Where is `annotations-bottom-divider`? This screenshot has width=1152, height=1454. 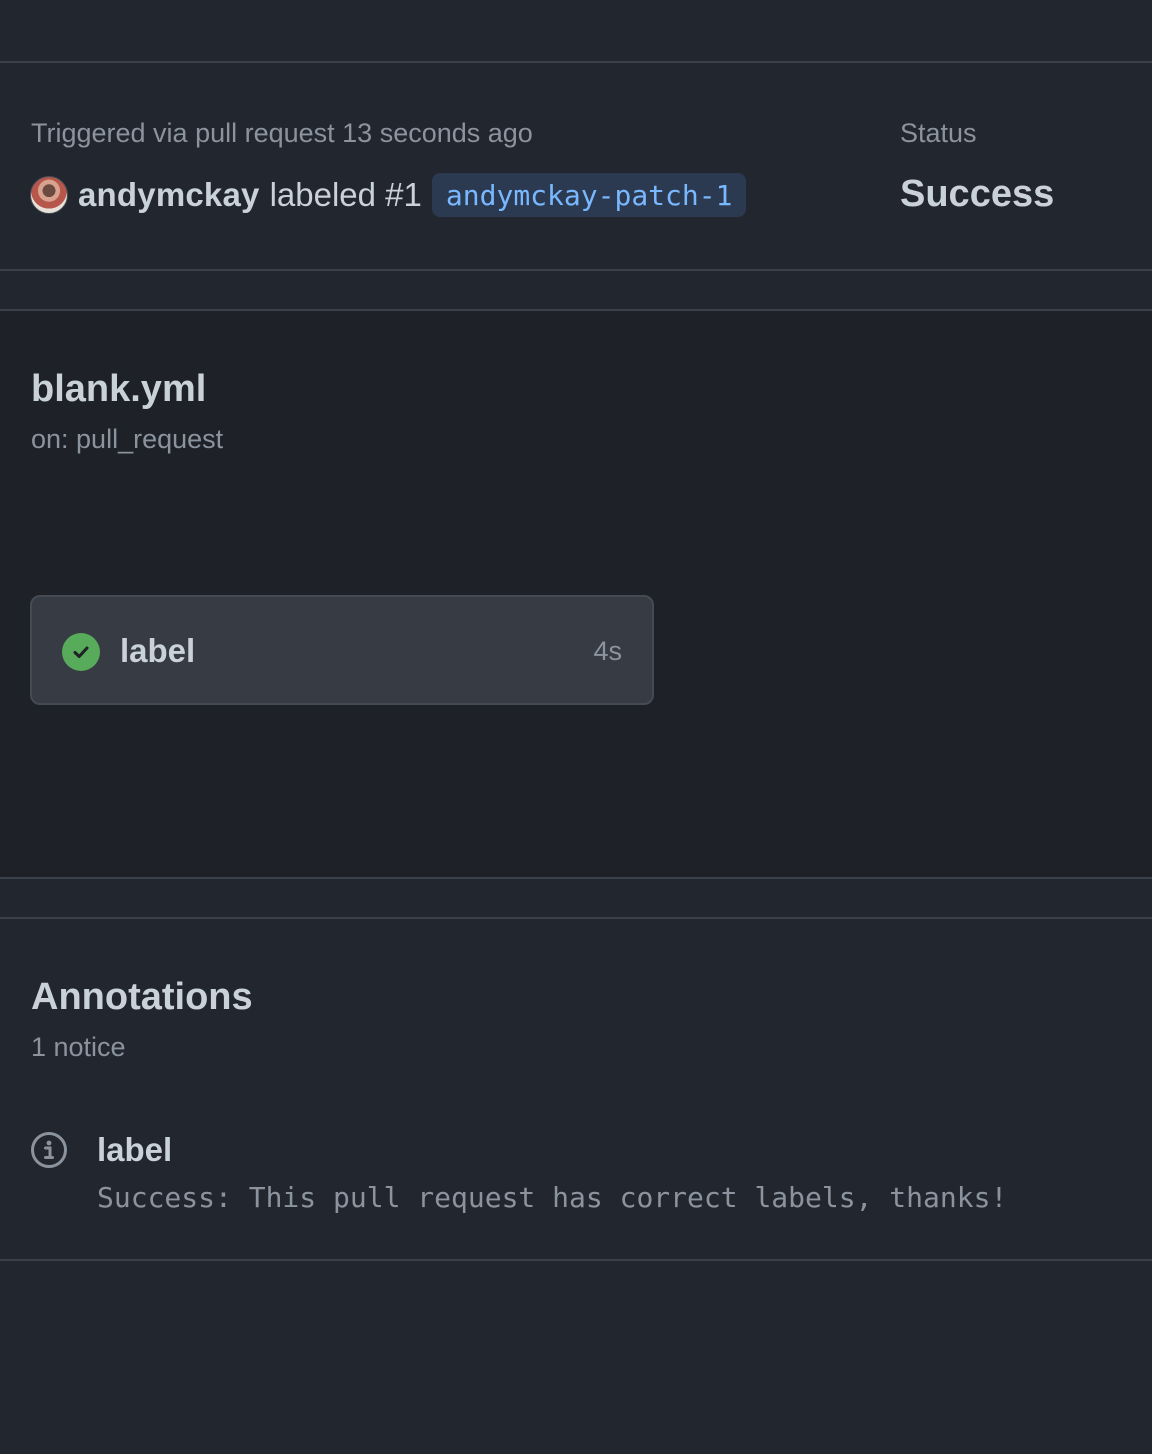
annotations-bottom-divider is located at coordinates (576, 1260).